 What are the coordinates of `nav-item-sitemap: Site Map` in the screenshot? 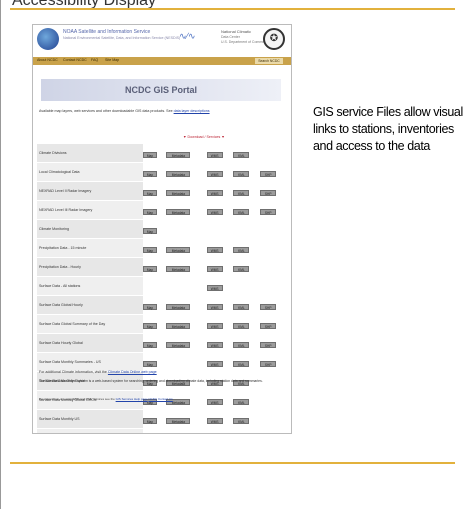 It's located at (112, 60).